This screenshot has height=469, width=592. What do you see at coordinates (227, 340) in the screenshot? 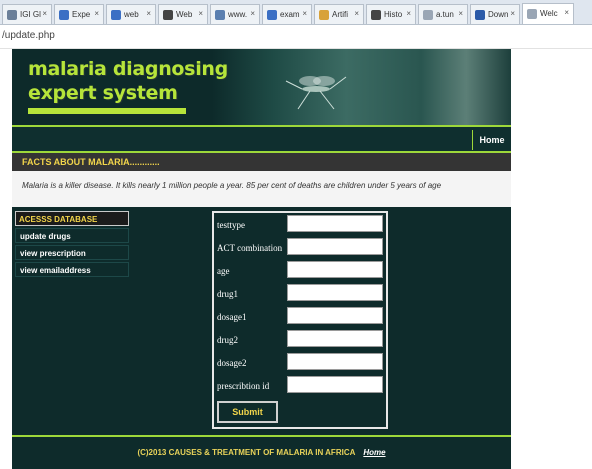
I see `drug2-label: drug2` at bounding box center [227, 340].